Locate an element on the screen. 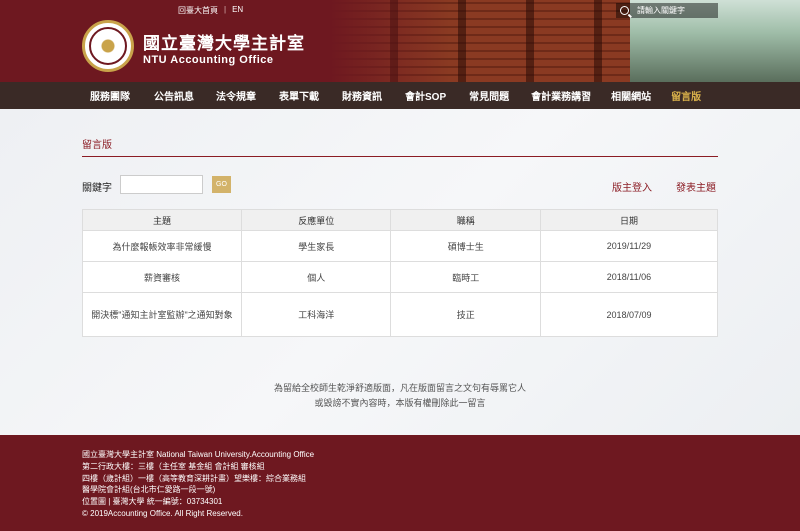 The width and height of the screenshot is (800, 531). nav-item-service-team: 服務團隊 is located at coordinates (110, 95).